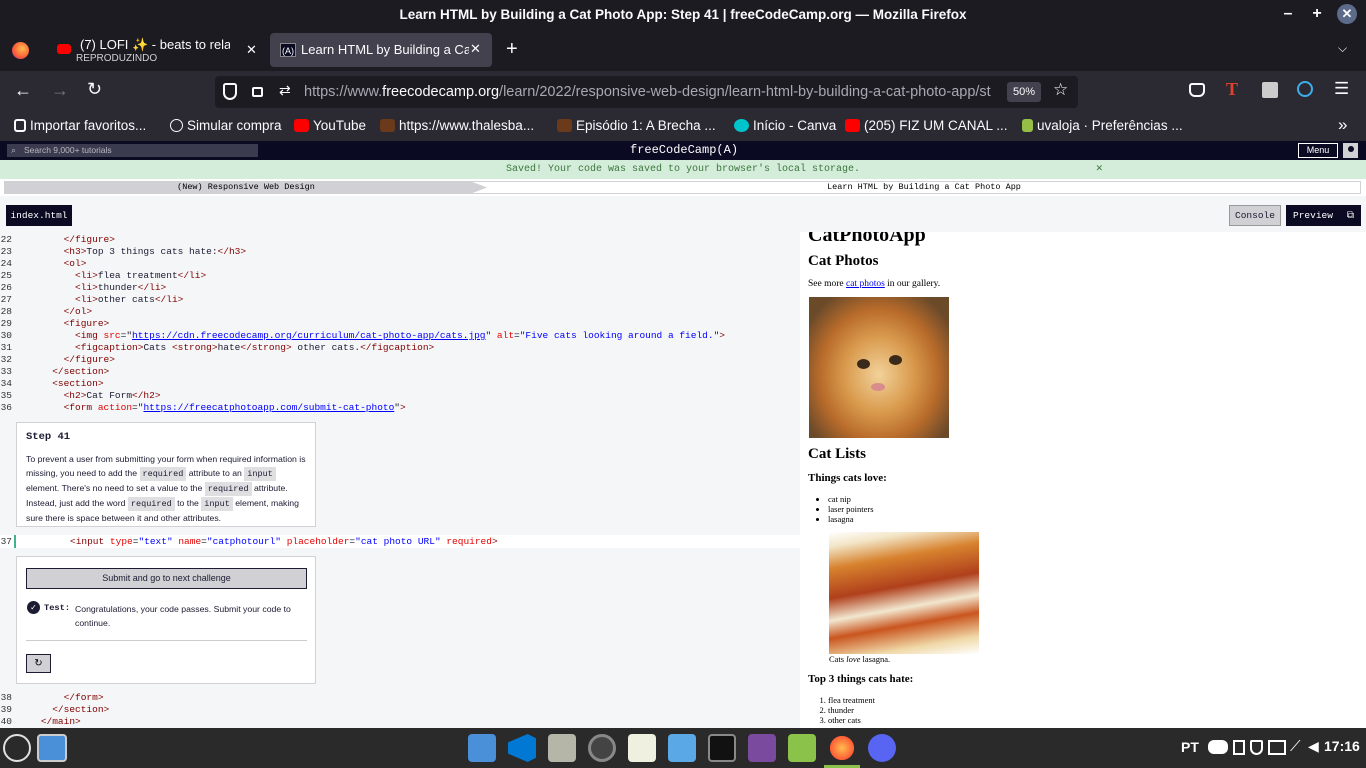  I want to click on network-icon, so click(1277, 747).